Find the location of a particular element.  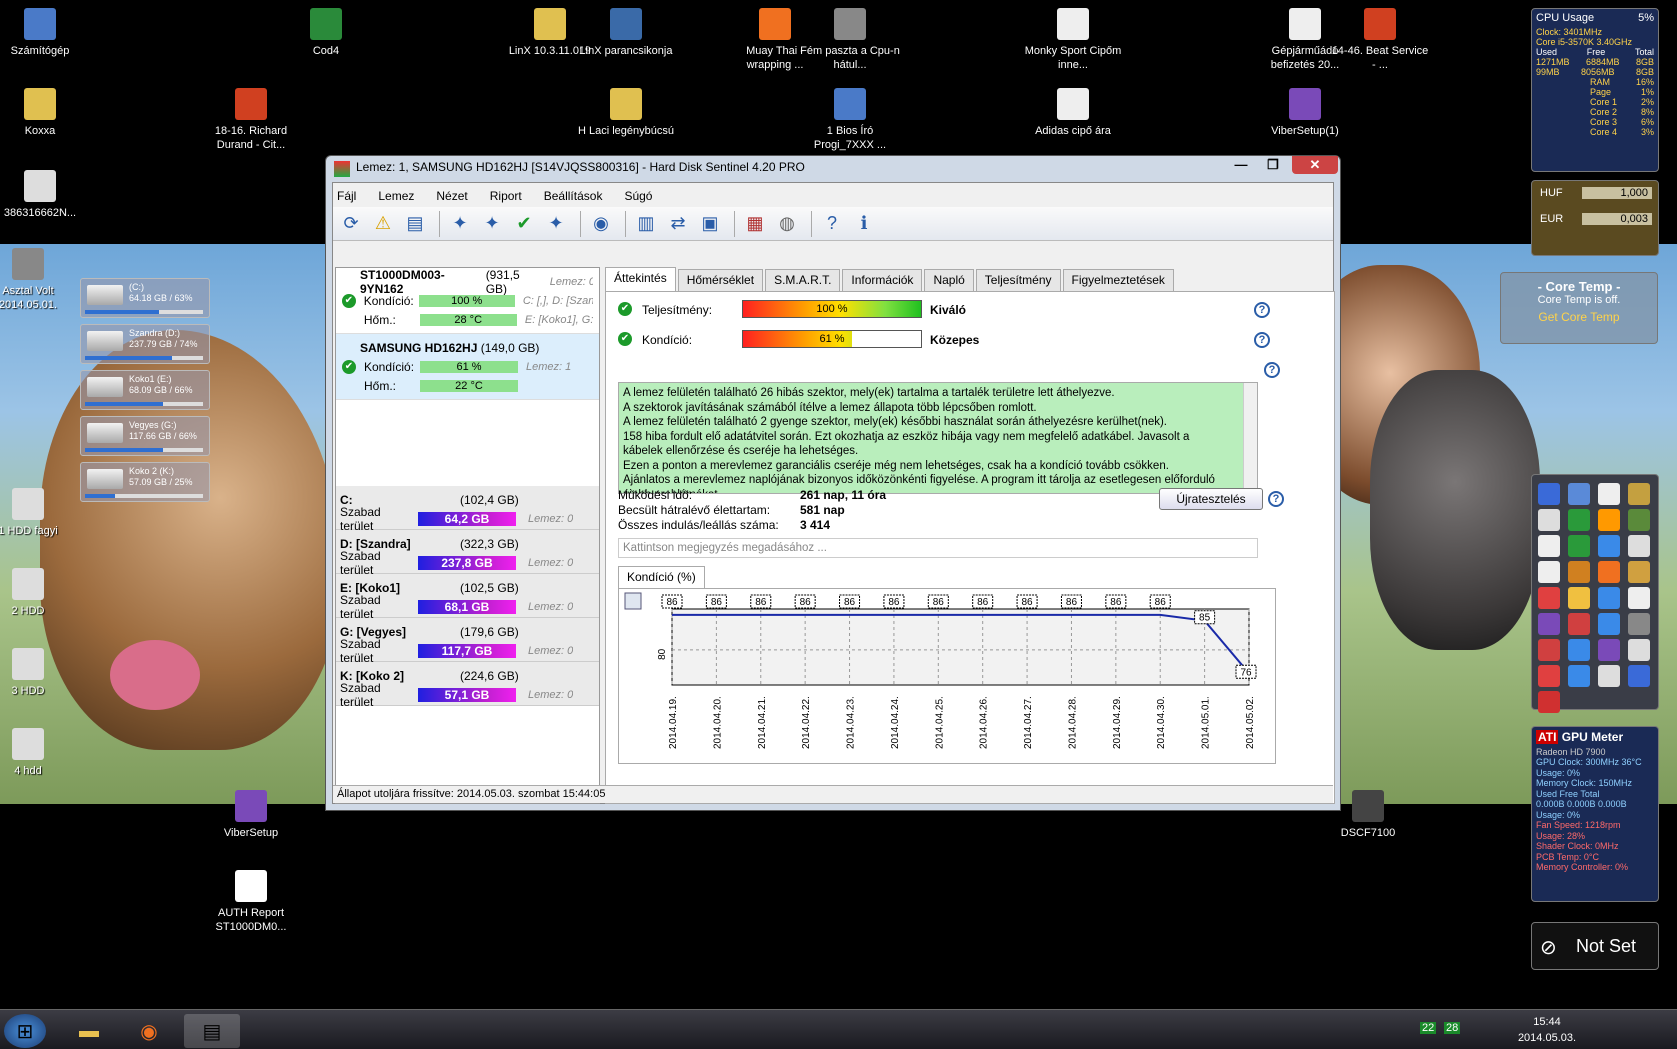

desktop-icon: H Laci legénybúcsú is located at coordinates (626, 113).